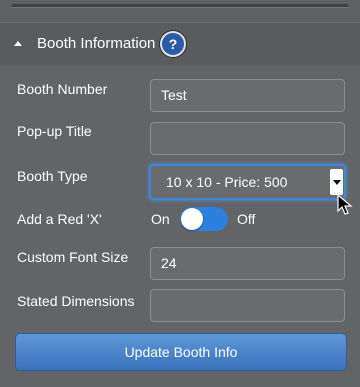 This screenshot has height=387, width=360. I want to click on help-icon: ?, so click(173, 44).